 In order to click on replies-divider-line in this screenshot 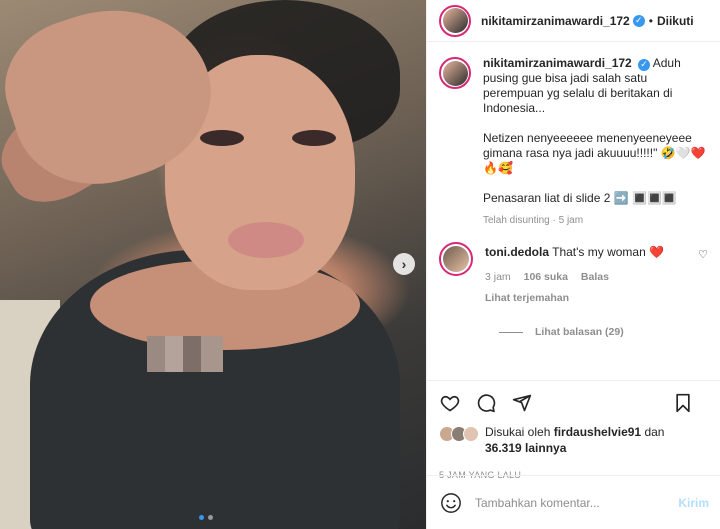, I will do `click(511, 332)`.